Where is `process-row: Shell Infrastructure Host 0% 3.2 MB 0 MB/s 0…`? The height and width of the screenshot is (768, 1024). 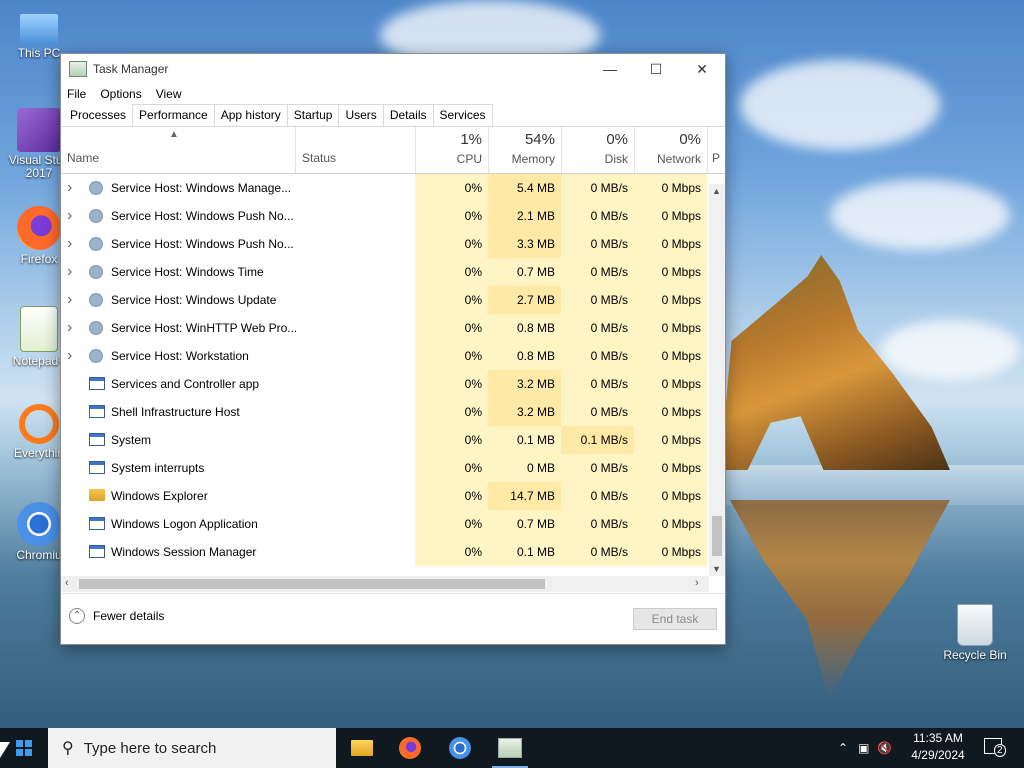 process-row: Shell Infrastructure Host 0% 3.2 MB 0 MB/s 0… is located at coordinates (384, 412).